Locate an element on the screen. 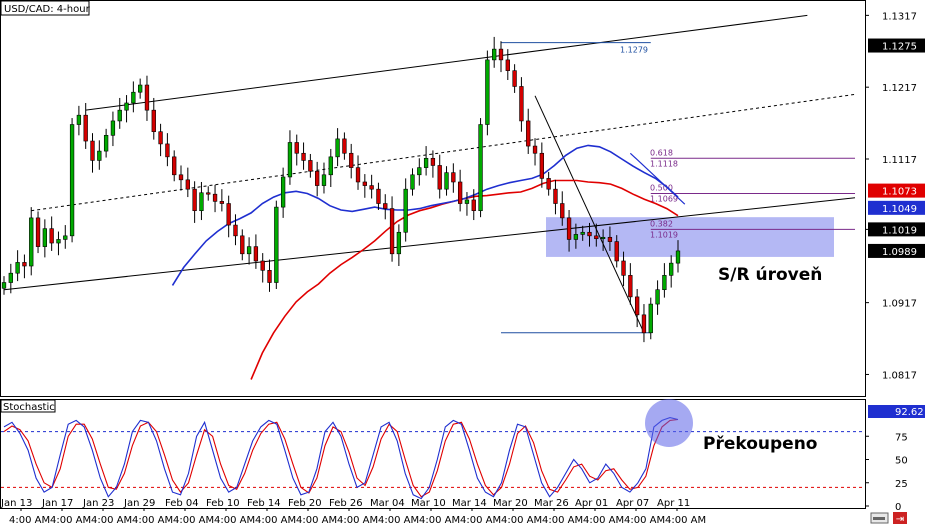  time-tick-date: Jan 23 is located at coordinates (98, 503).